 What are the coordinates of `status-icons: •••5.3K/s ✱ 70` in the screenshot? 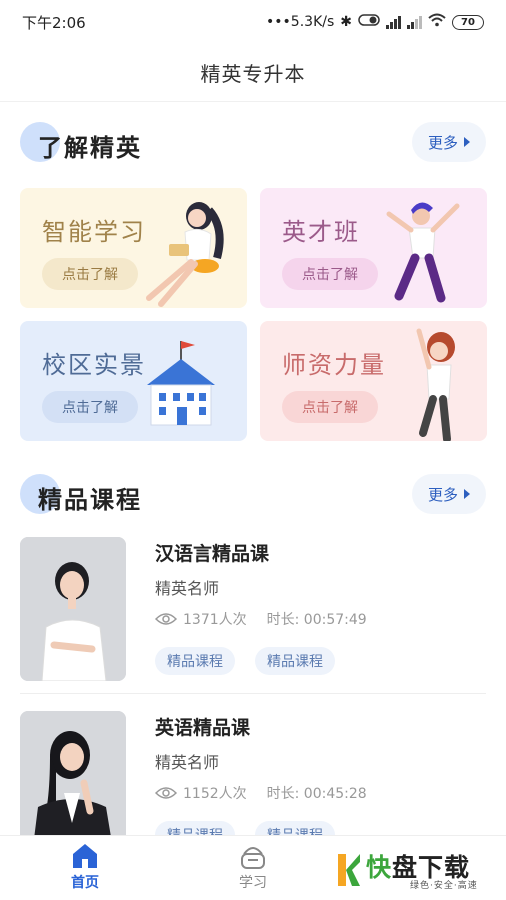 It's located at (375, 22).